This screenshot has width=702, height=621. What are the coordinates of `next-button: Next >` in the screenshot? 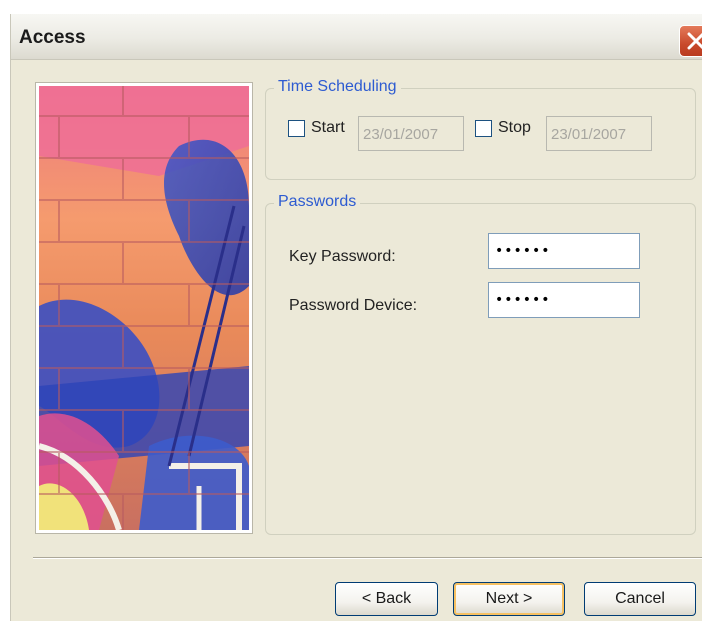 It's located at (509, 599).